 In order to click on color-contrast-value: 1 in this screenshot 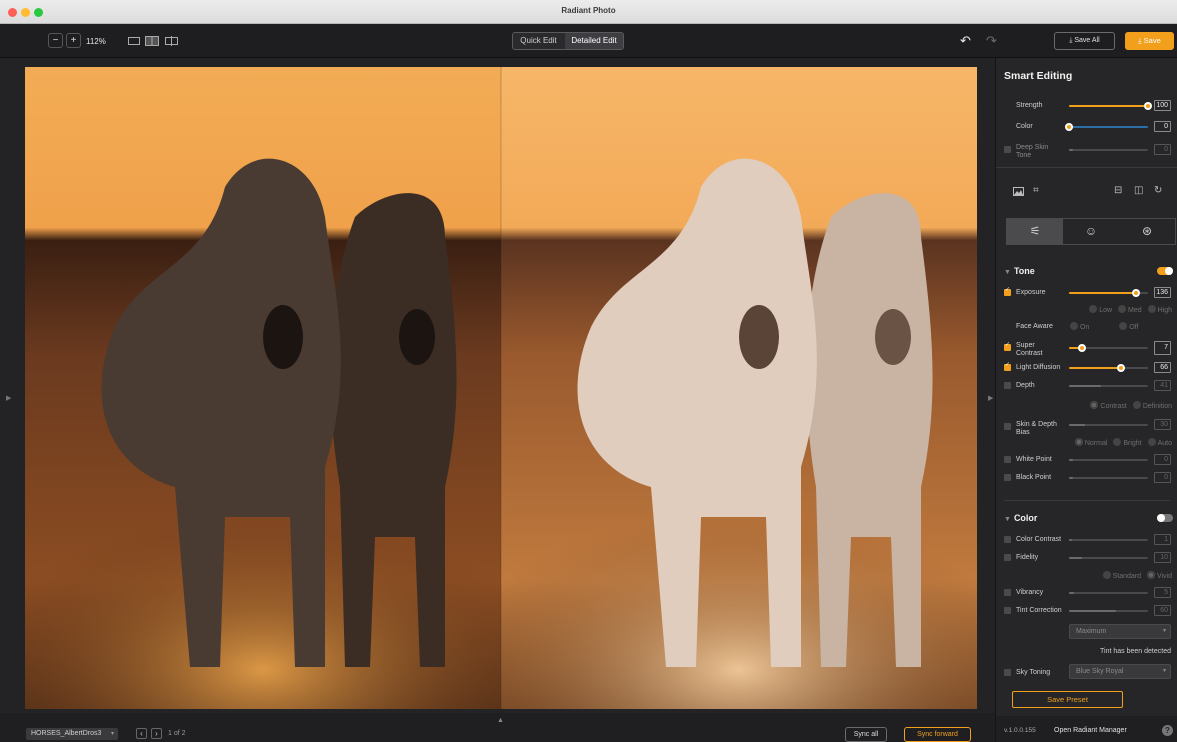, I will do `click(1162, 539)`.